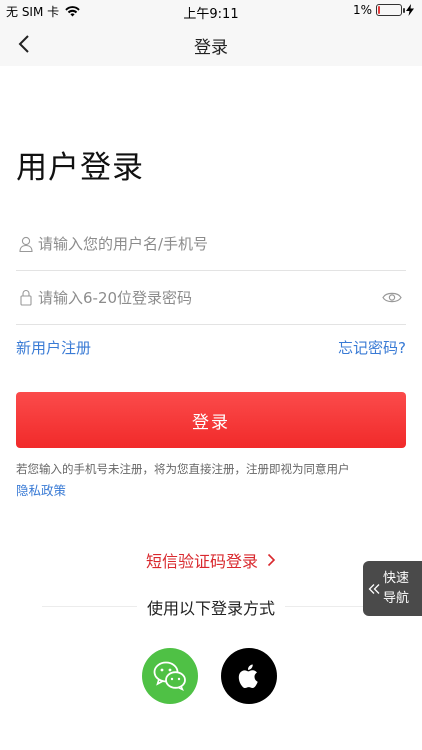  I want to click on navigation-bar: 登录, so click(211, 44).